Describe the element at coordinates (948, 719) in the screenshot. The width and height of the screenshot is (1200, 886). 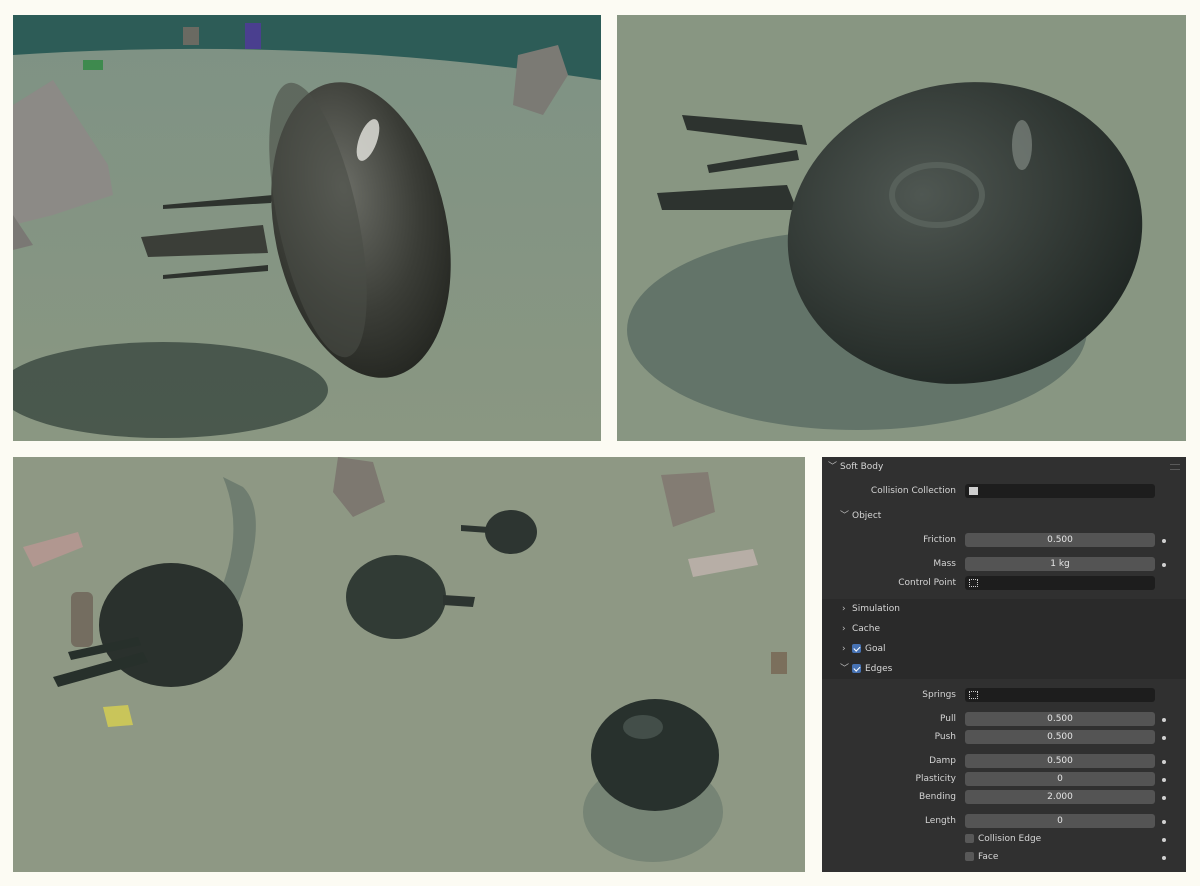
I see `pull-label: Pull` at that location.